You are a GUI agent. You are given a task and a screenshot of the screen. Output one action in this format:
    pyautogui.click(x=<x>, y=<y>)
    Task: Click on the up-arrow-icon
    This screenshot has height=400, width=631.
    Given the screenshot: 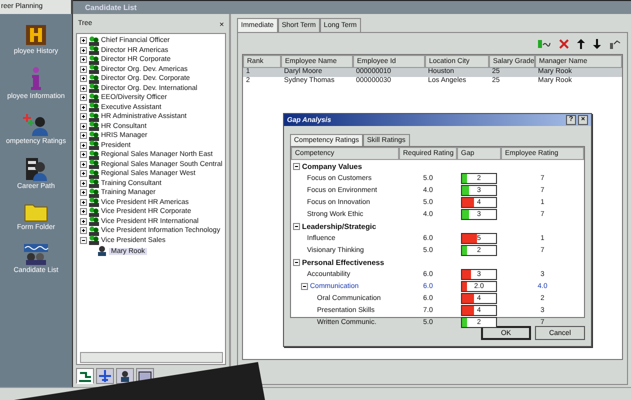 What is the action you would take?
    pyautogui.click(x=581, y=44)
    